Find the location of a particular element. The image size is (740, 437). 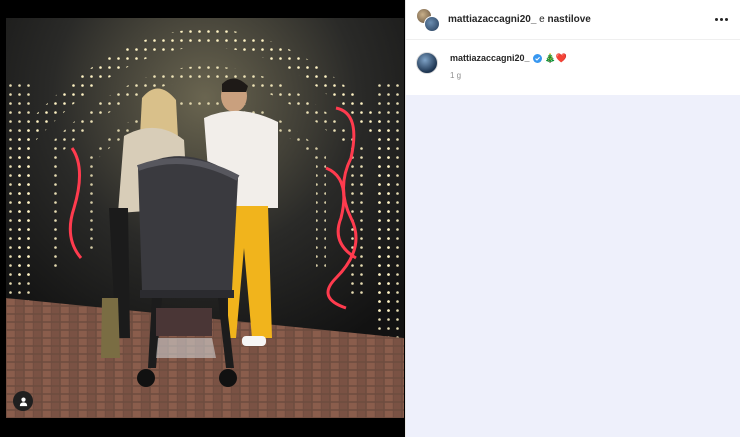

authors-connector: e is located at coordinates (542, 19).